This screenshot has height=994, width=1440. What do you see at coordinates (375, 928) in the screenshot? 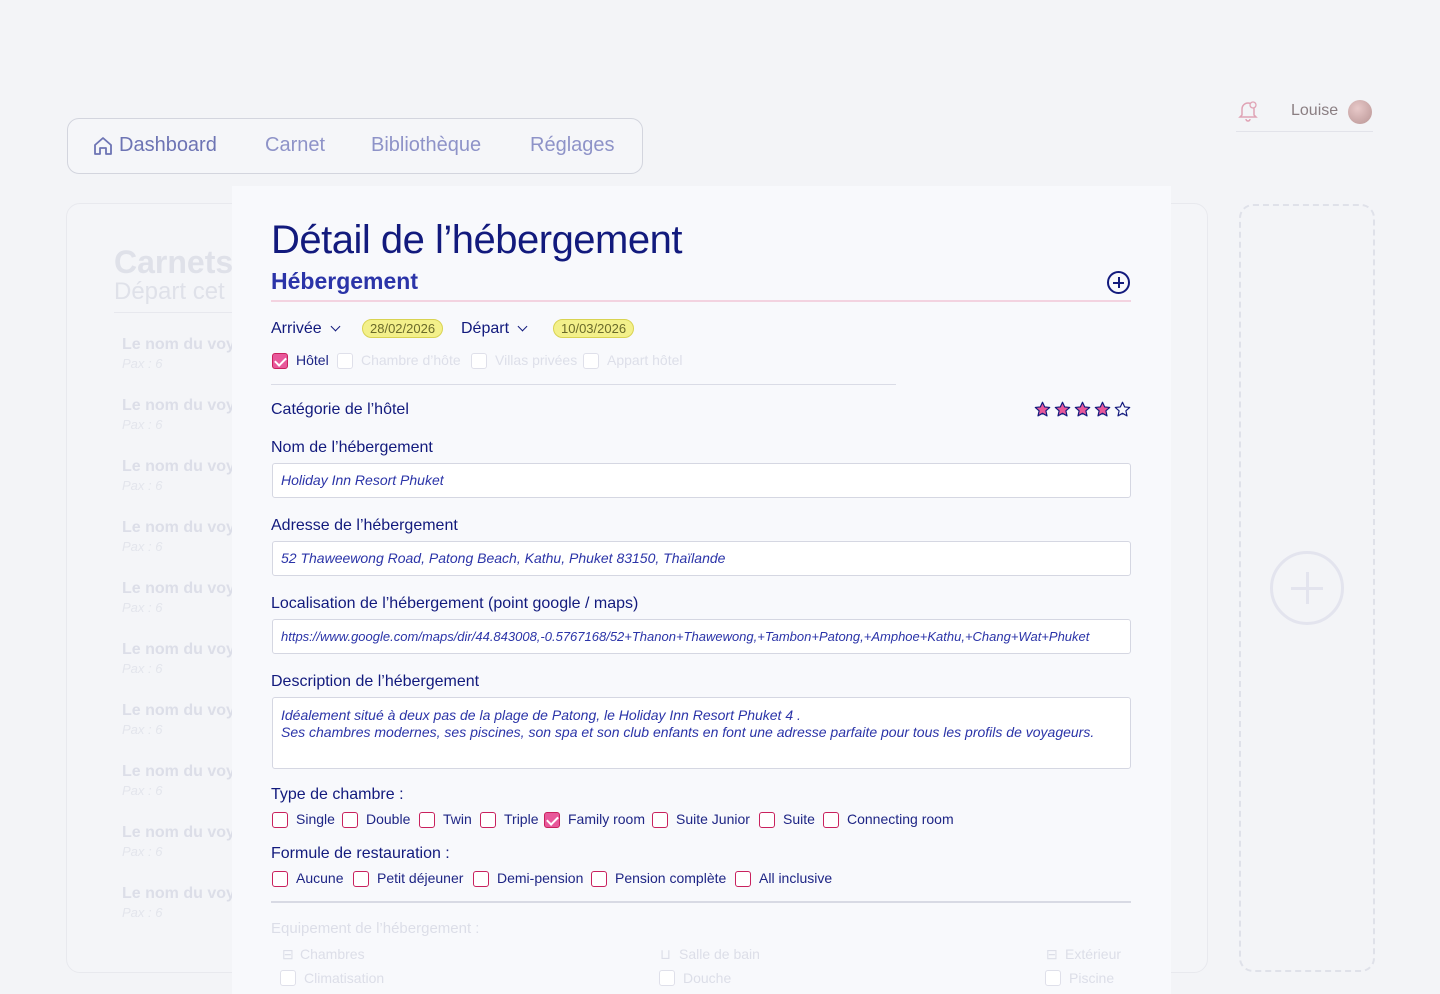
I see `equipment-label: Equipement de l’hébergement :` at bounding box center [375, 928].